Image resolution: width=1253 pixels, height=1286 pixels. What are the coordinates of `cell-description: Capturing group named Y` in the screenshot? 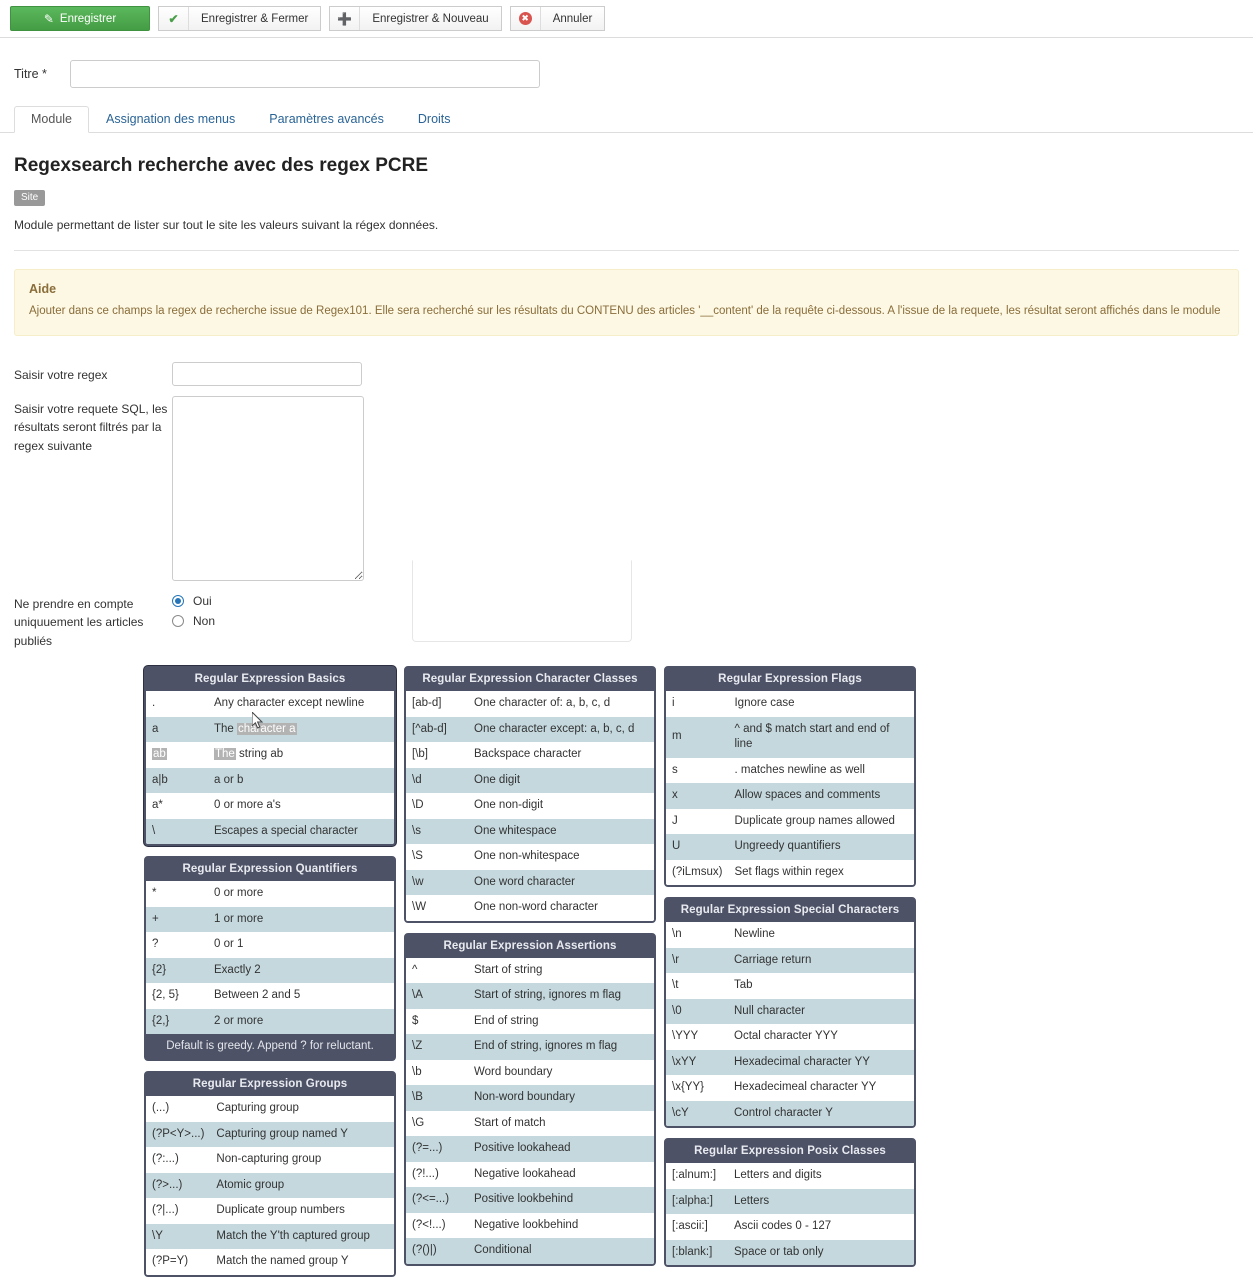 It's located at (282, 1133).